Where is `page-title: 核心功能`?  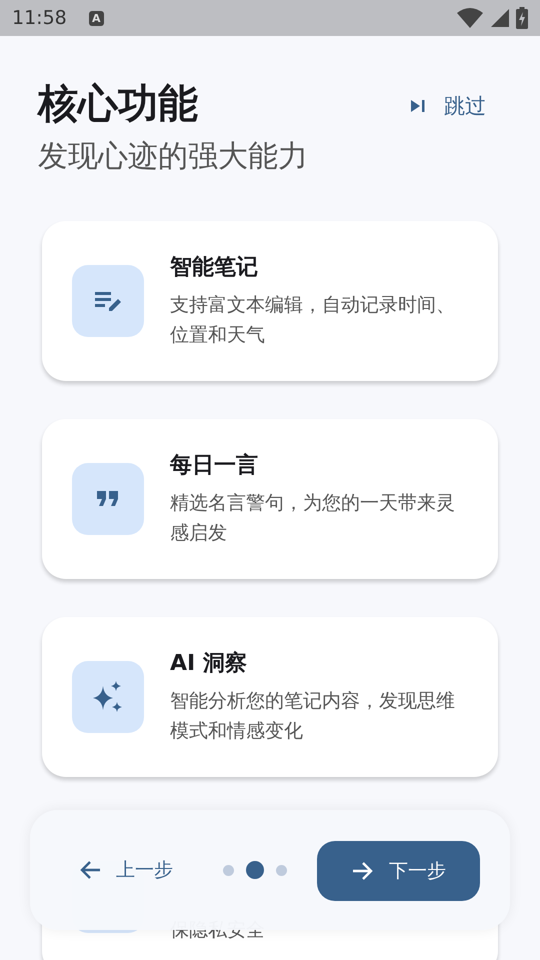 page-title: 核心功能 is located at coordinates (118, 104).